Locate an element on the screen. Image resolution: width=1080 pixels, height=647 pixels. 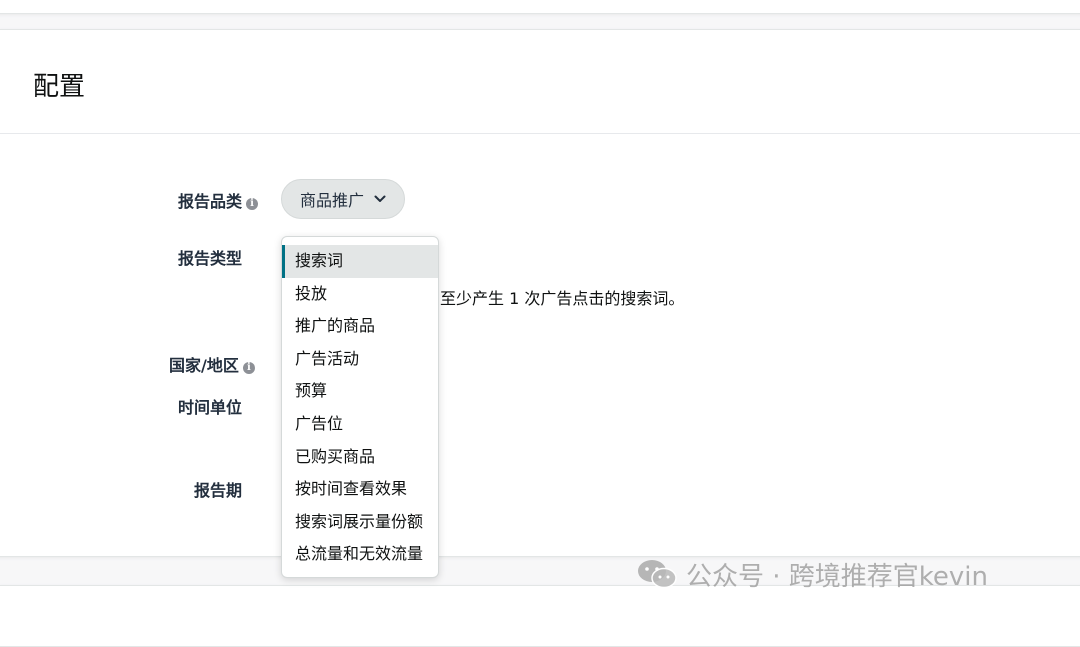
report-category-select: 商品推广 is located at coordinates (343, 199).